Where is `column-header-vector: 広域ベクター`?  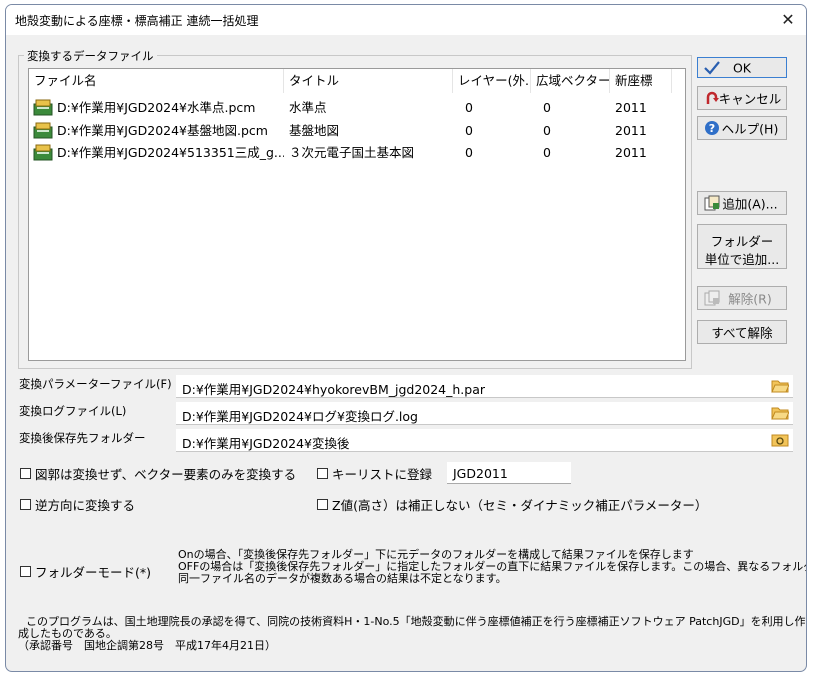
column-header-vector: 広域ベクター is located at coordinates (570, 81).